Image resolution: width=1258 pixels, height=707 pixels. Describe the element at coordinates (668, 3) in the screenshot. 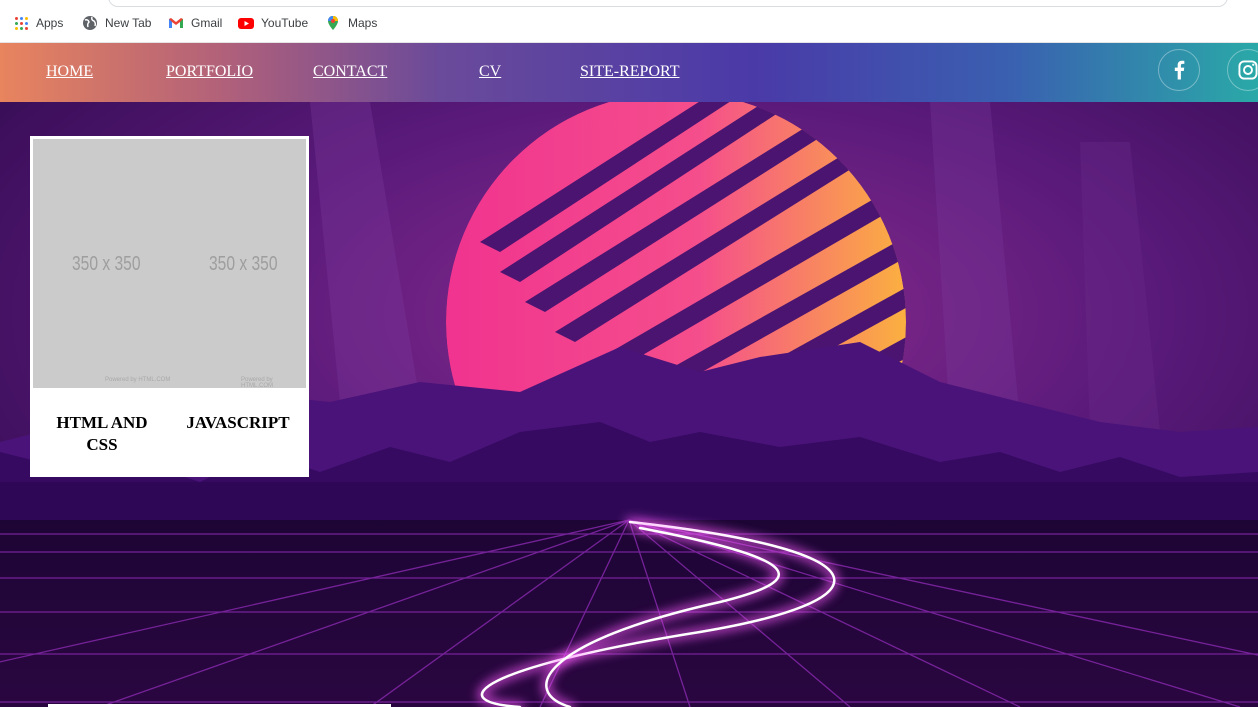

I see `address-bar-edge` at that location.